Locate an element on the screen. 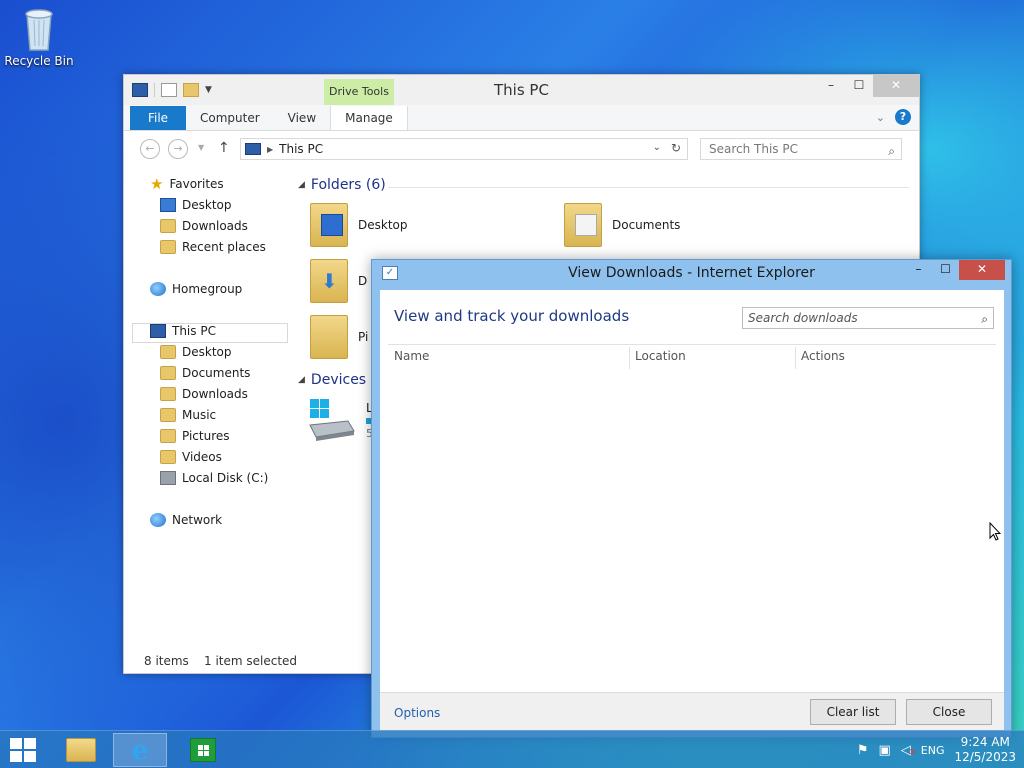  group-title: Devices a is located at coordinates (345, 380).